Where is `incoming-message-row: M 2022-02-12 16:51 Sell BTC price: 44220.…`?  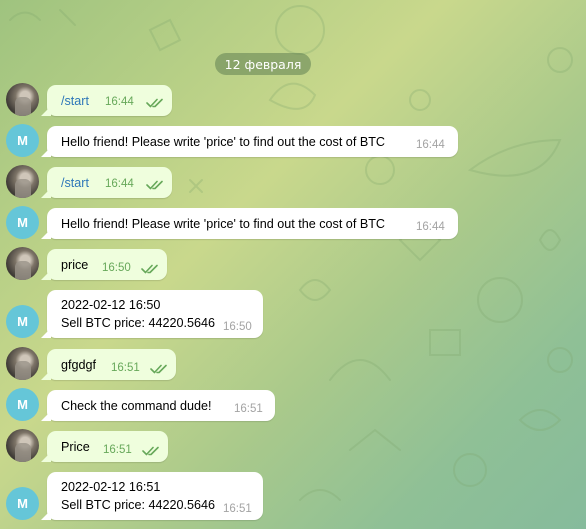
incoming-message-row: M 2022-02-12 16:51 Sell BTC price: 44220.… is located at coordinates (293, 496).